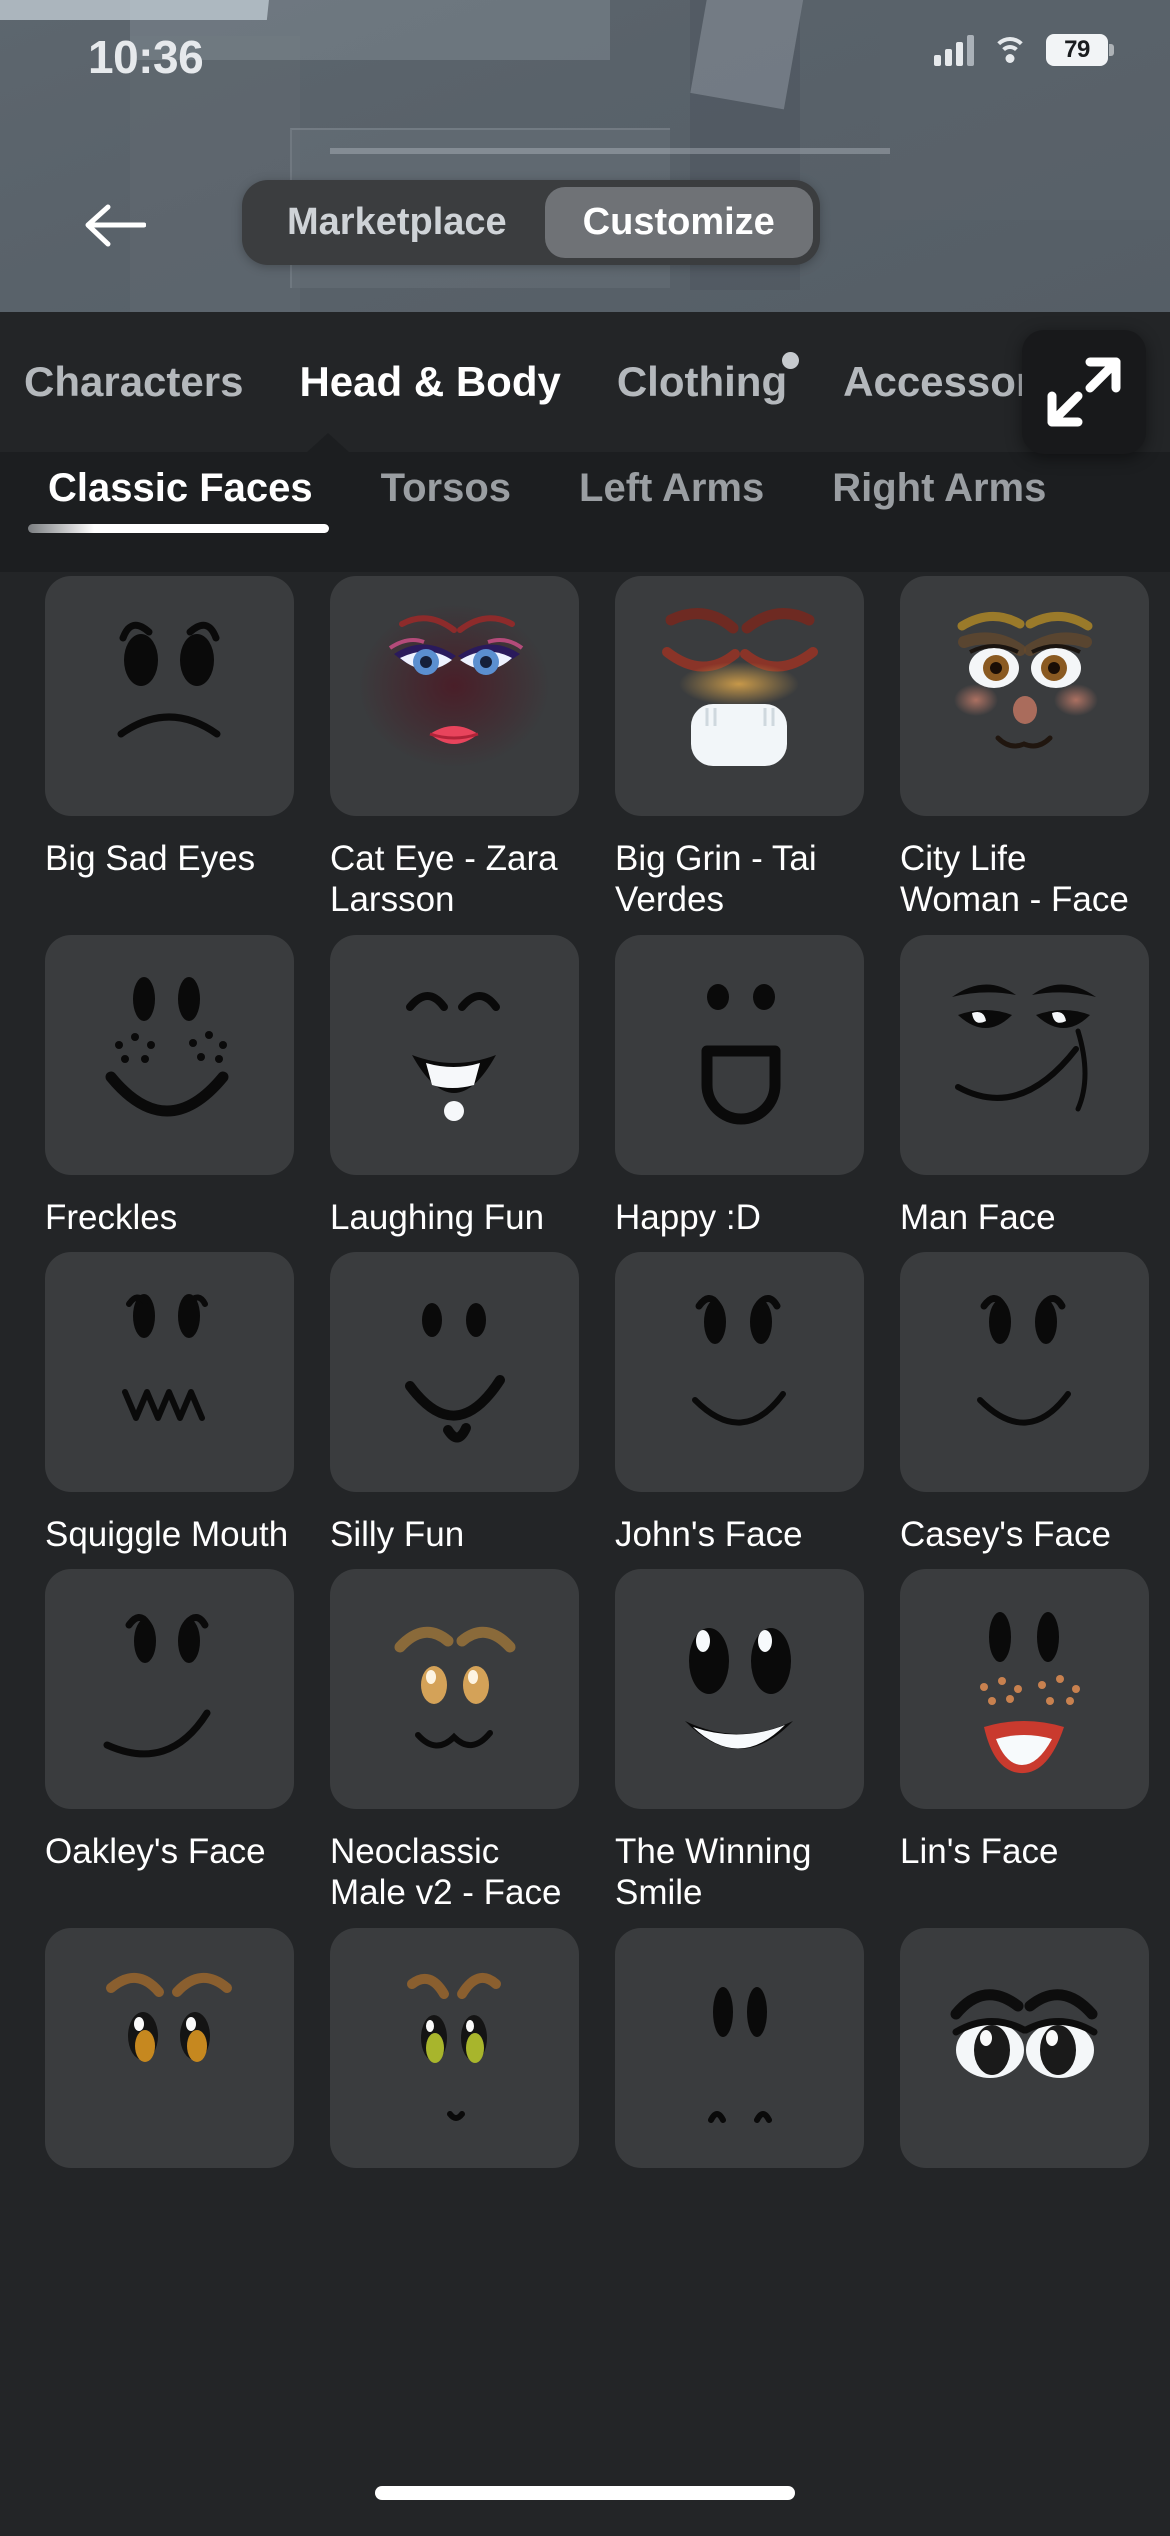  I want to click on grid-item: Cat Eye - Zara Larsson, so click(454, 748).